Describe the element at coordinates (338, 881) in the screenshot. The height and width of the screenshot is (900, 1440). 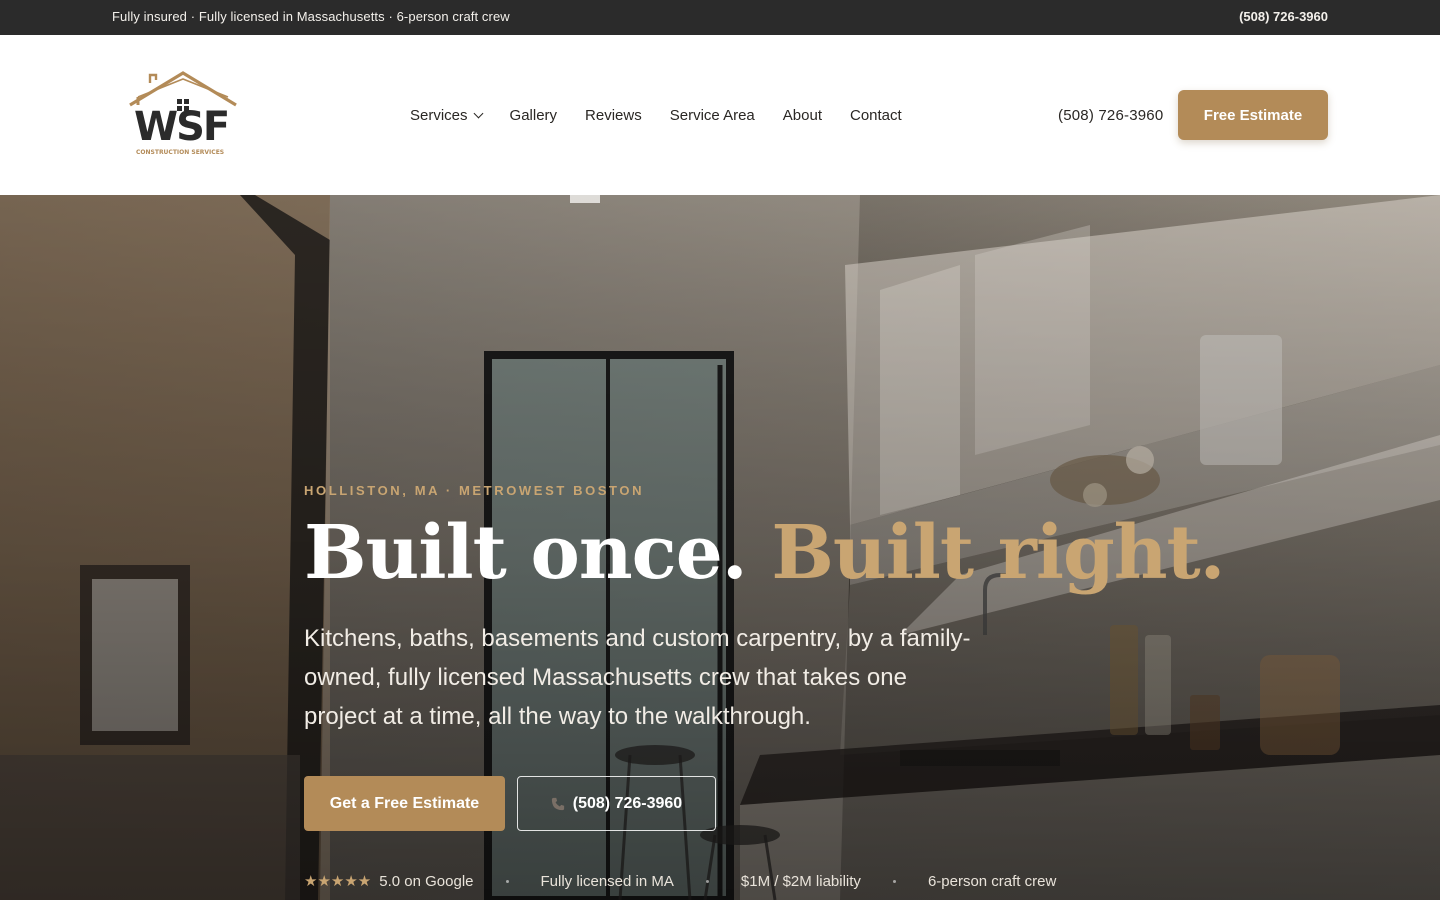
I see `star-rating-icon: ★★★★★` at that location.